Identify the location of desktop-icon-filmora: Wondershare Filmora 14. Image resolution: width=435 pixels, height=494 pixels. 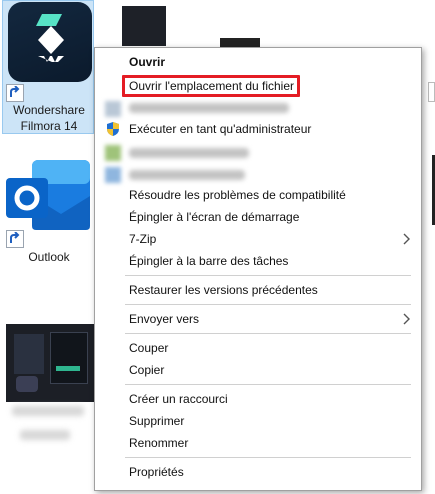
(47, 68).